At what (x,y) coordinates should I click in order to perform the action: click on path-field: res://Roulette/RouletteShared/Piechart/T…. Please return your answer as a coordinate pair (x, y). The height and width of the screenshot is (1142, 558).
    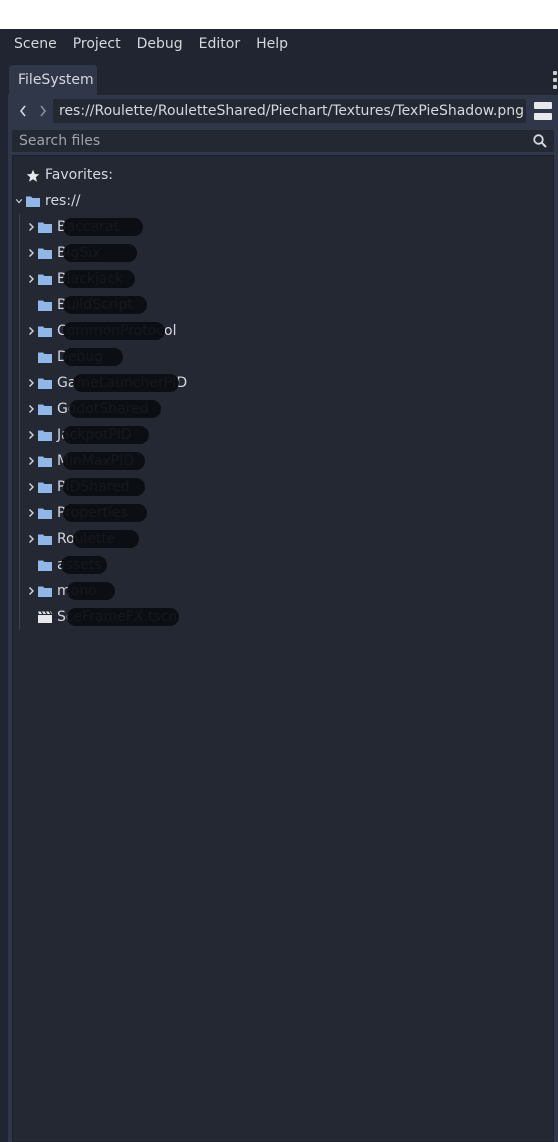
    Looking at the image, I should click on (289, 111).